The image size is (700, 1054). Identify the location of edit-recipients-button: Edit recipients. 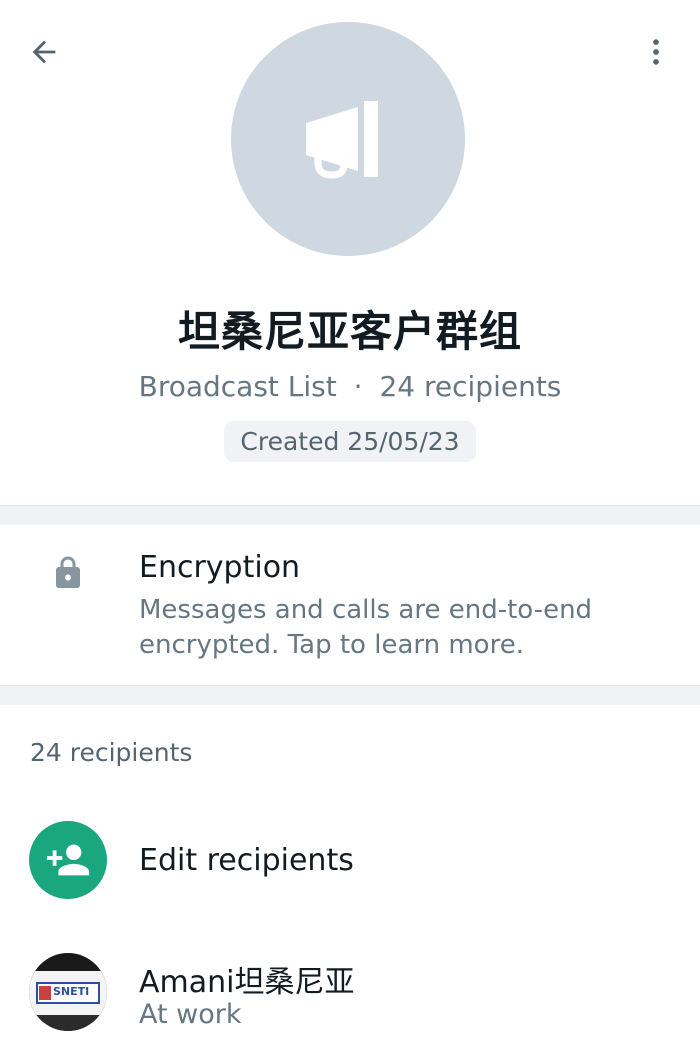
(350, 862).